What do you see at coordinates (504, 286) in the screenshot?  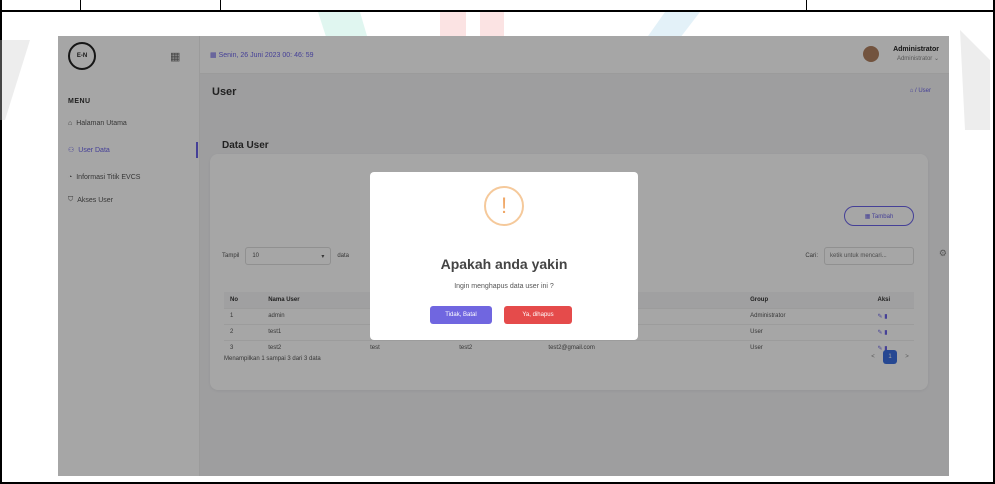 I see `dialog-message: Ingin menghapus data user ini ?` at bounding box center [504, 286].